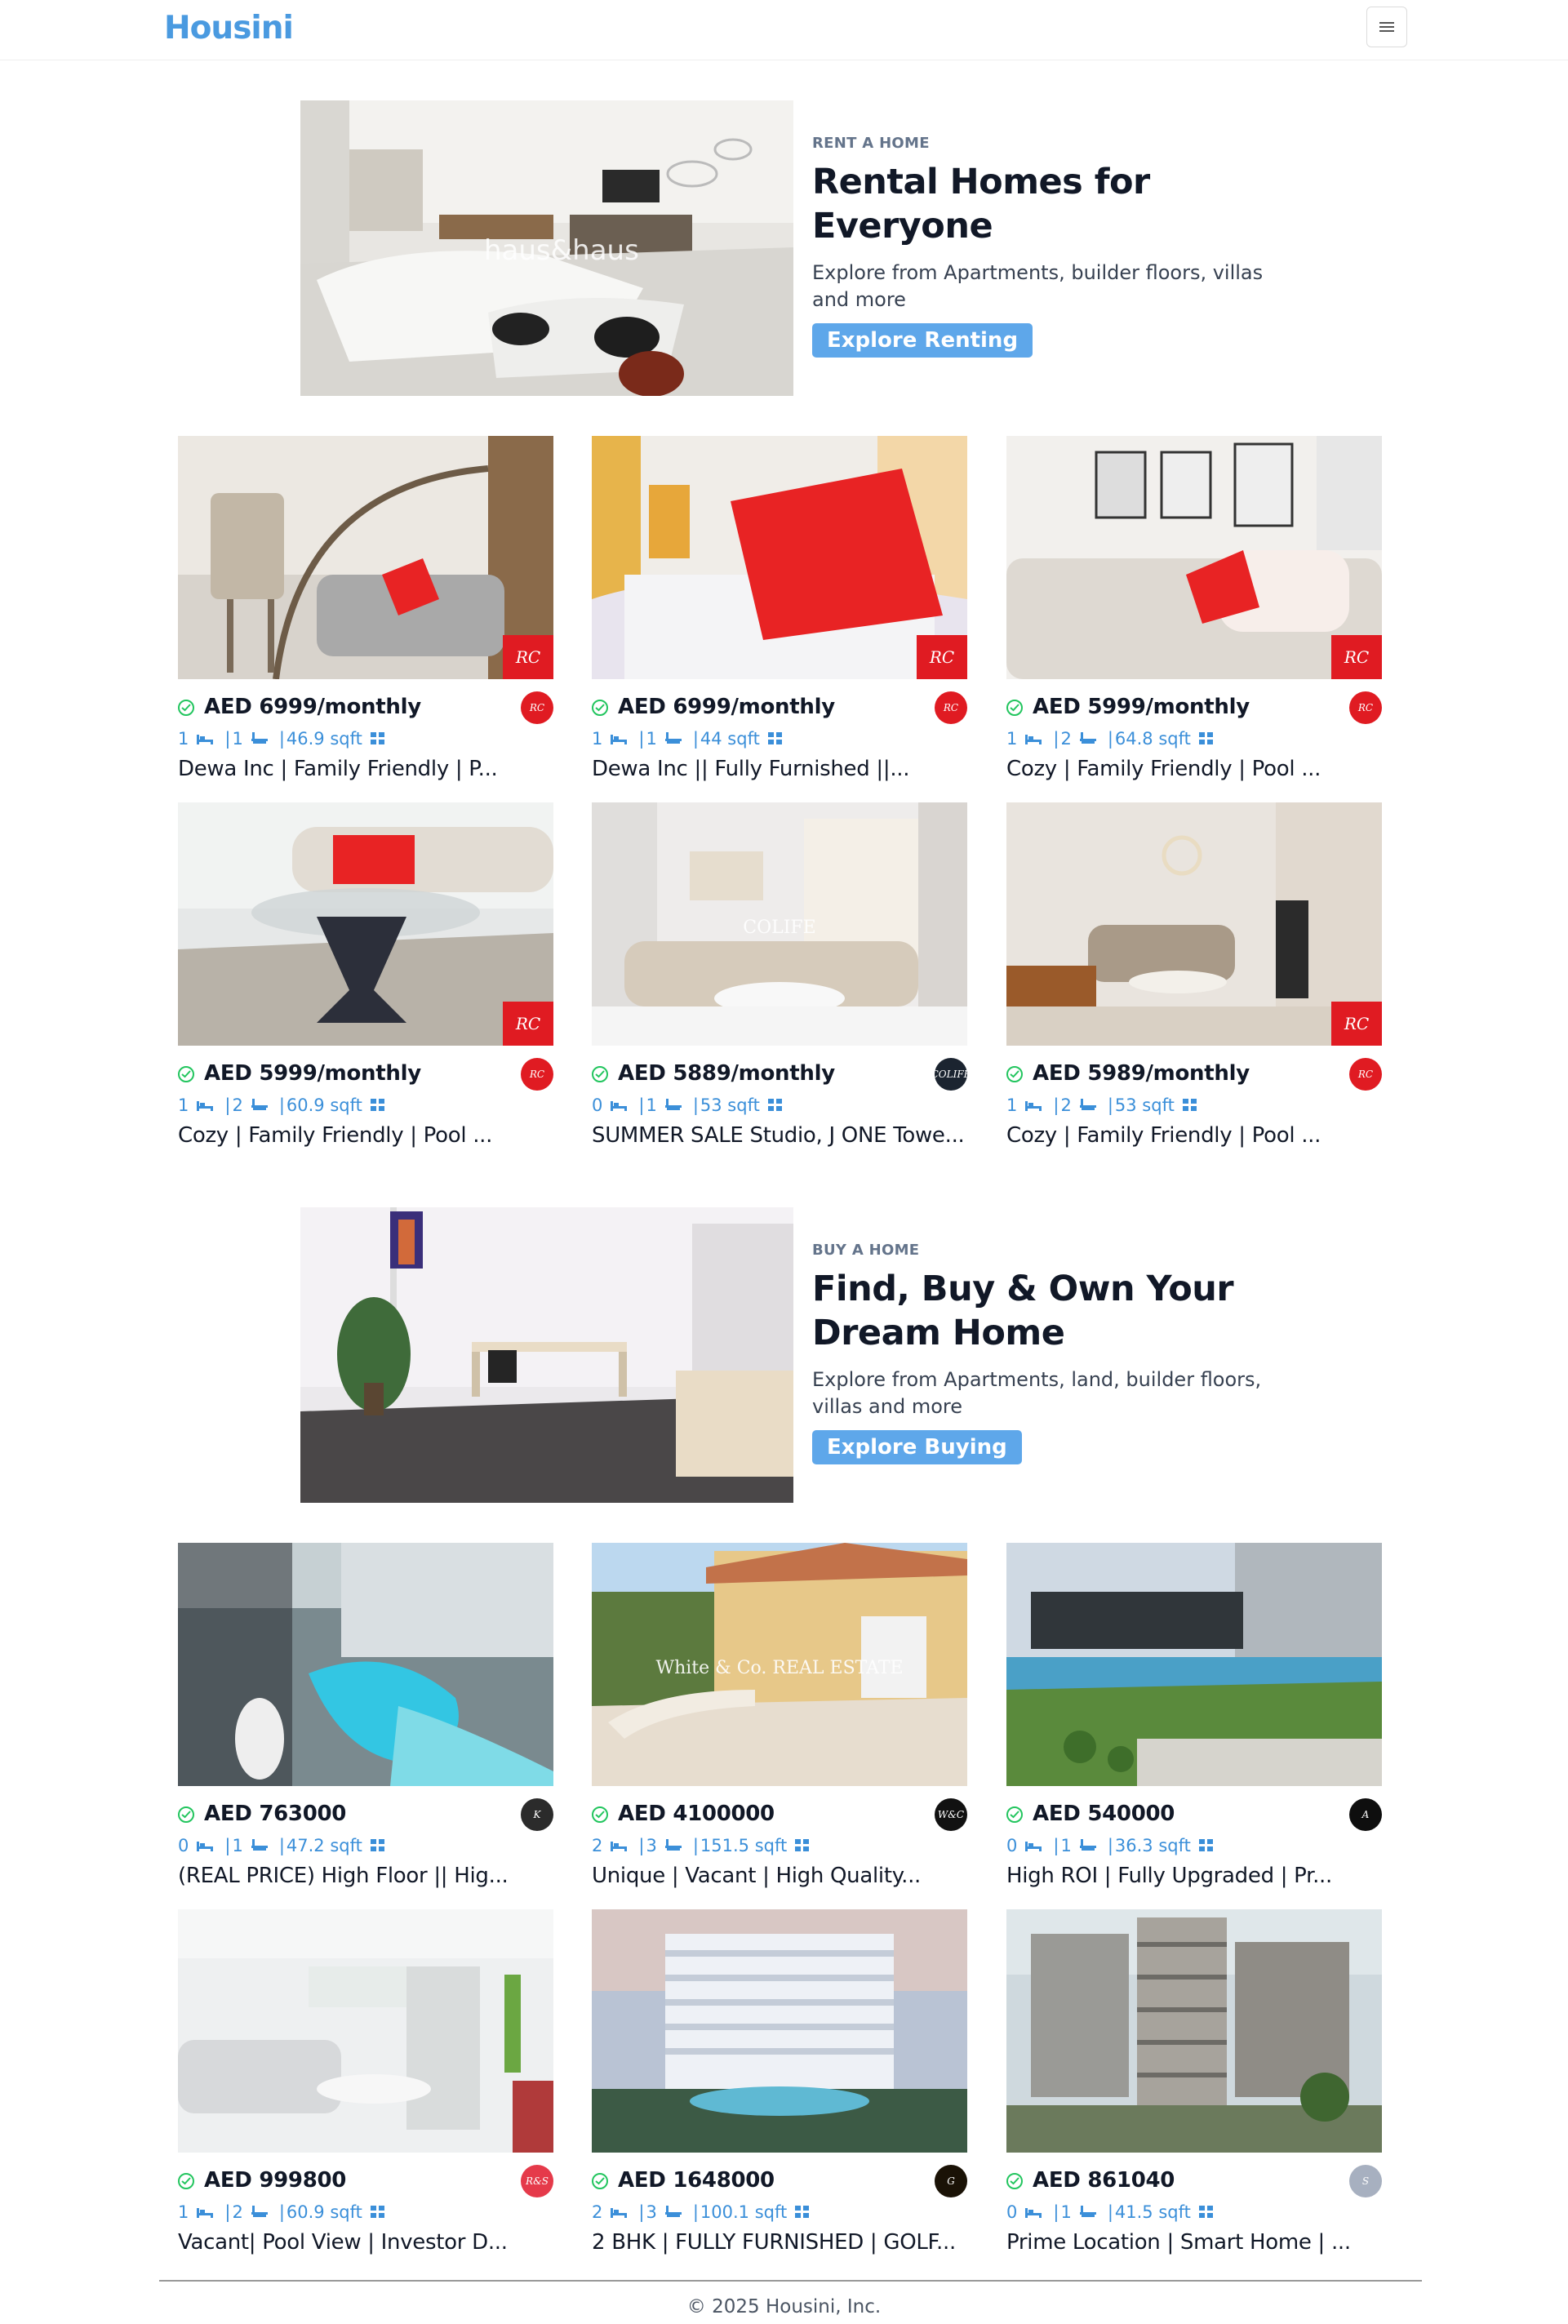  I want to click on agency-logo: G, so click(951, 2181).